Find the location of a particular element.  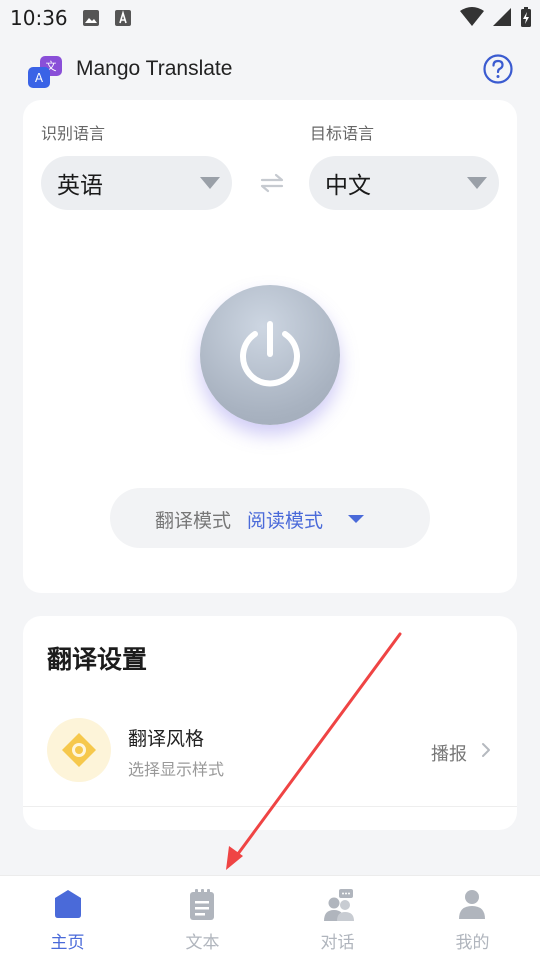

translation-mode-selector: 翻译模式 阅读模式 is located at coordinates (270, 518).